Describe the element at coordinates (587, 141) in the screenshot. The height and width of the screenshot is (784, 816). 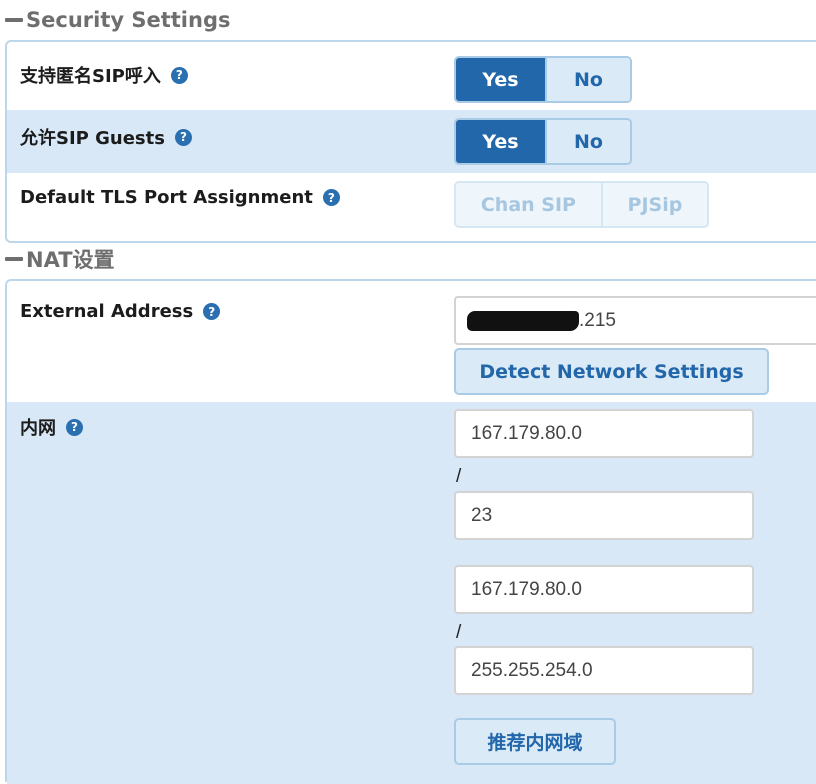
I see `sip-guests-no-button: No` at that location.